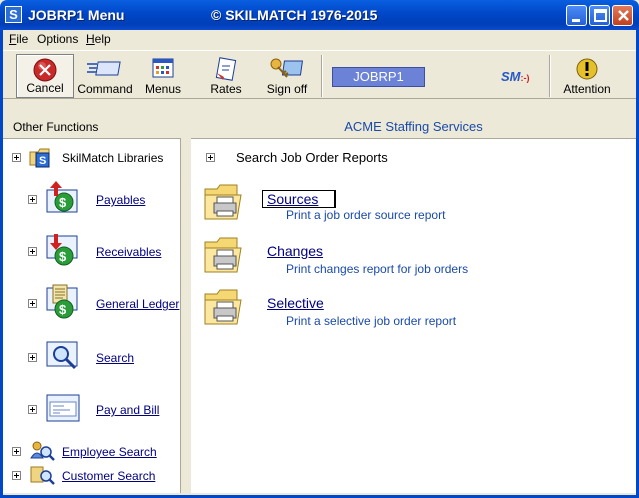 The width and height of the screenshot is (639, 498). I want to click on expander-customer-search, so click(16, 475).